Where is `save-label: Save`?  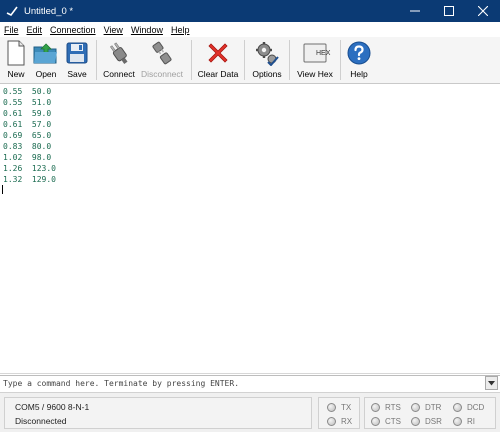 save-label: Save is located at coordinates (77, 74).